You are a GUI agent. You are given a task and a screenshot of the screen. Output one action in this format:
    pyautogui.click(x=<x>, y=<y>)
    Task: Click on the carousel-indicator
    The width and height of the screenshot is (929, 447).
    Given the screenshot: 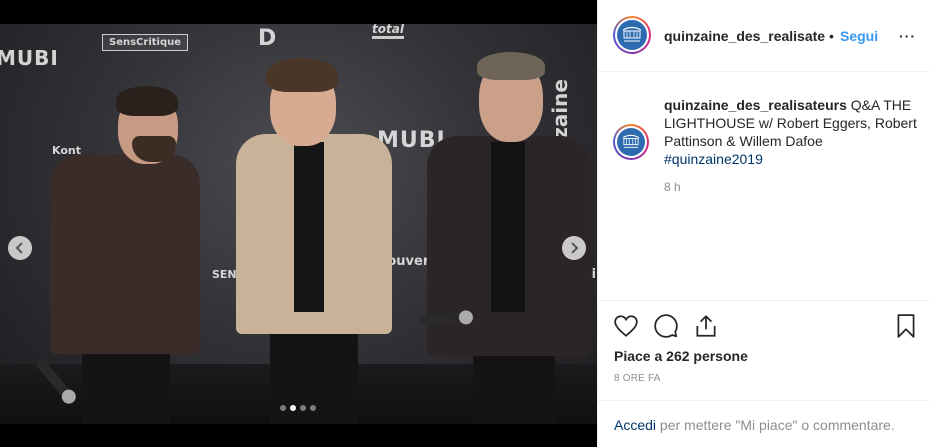 What is the action you would take?
    pyautogui.click(x=298, y=408)
    